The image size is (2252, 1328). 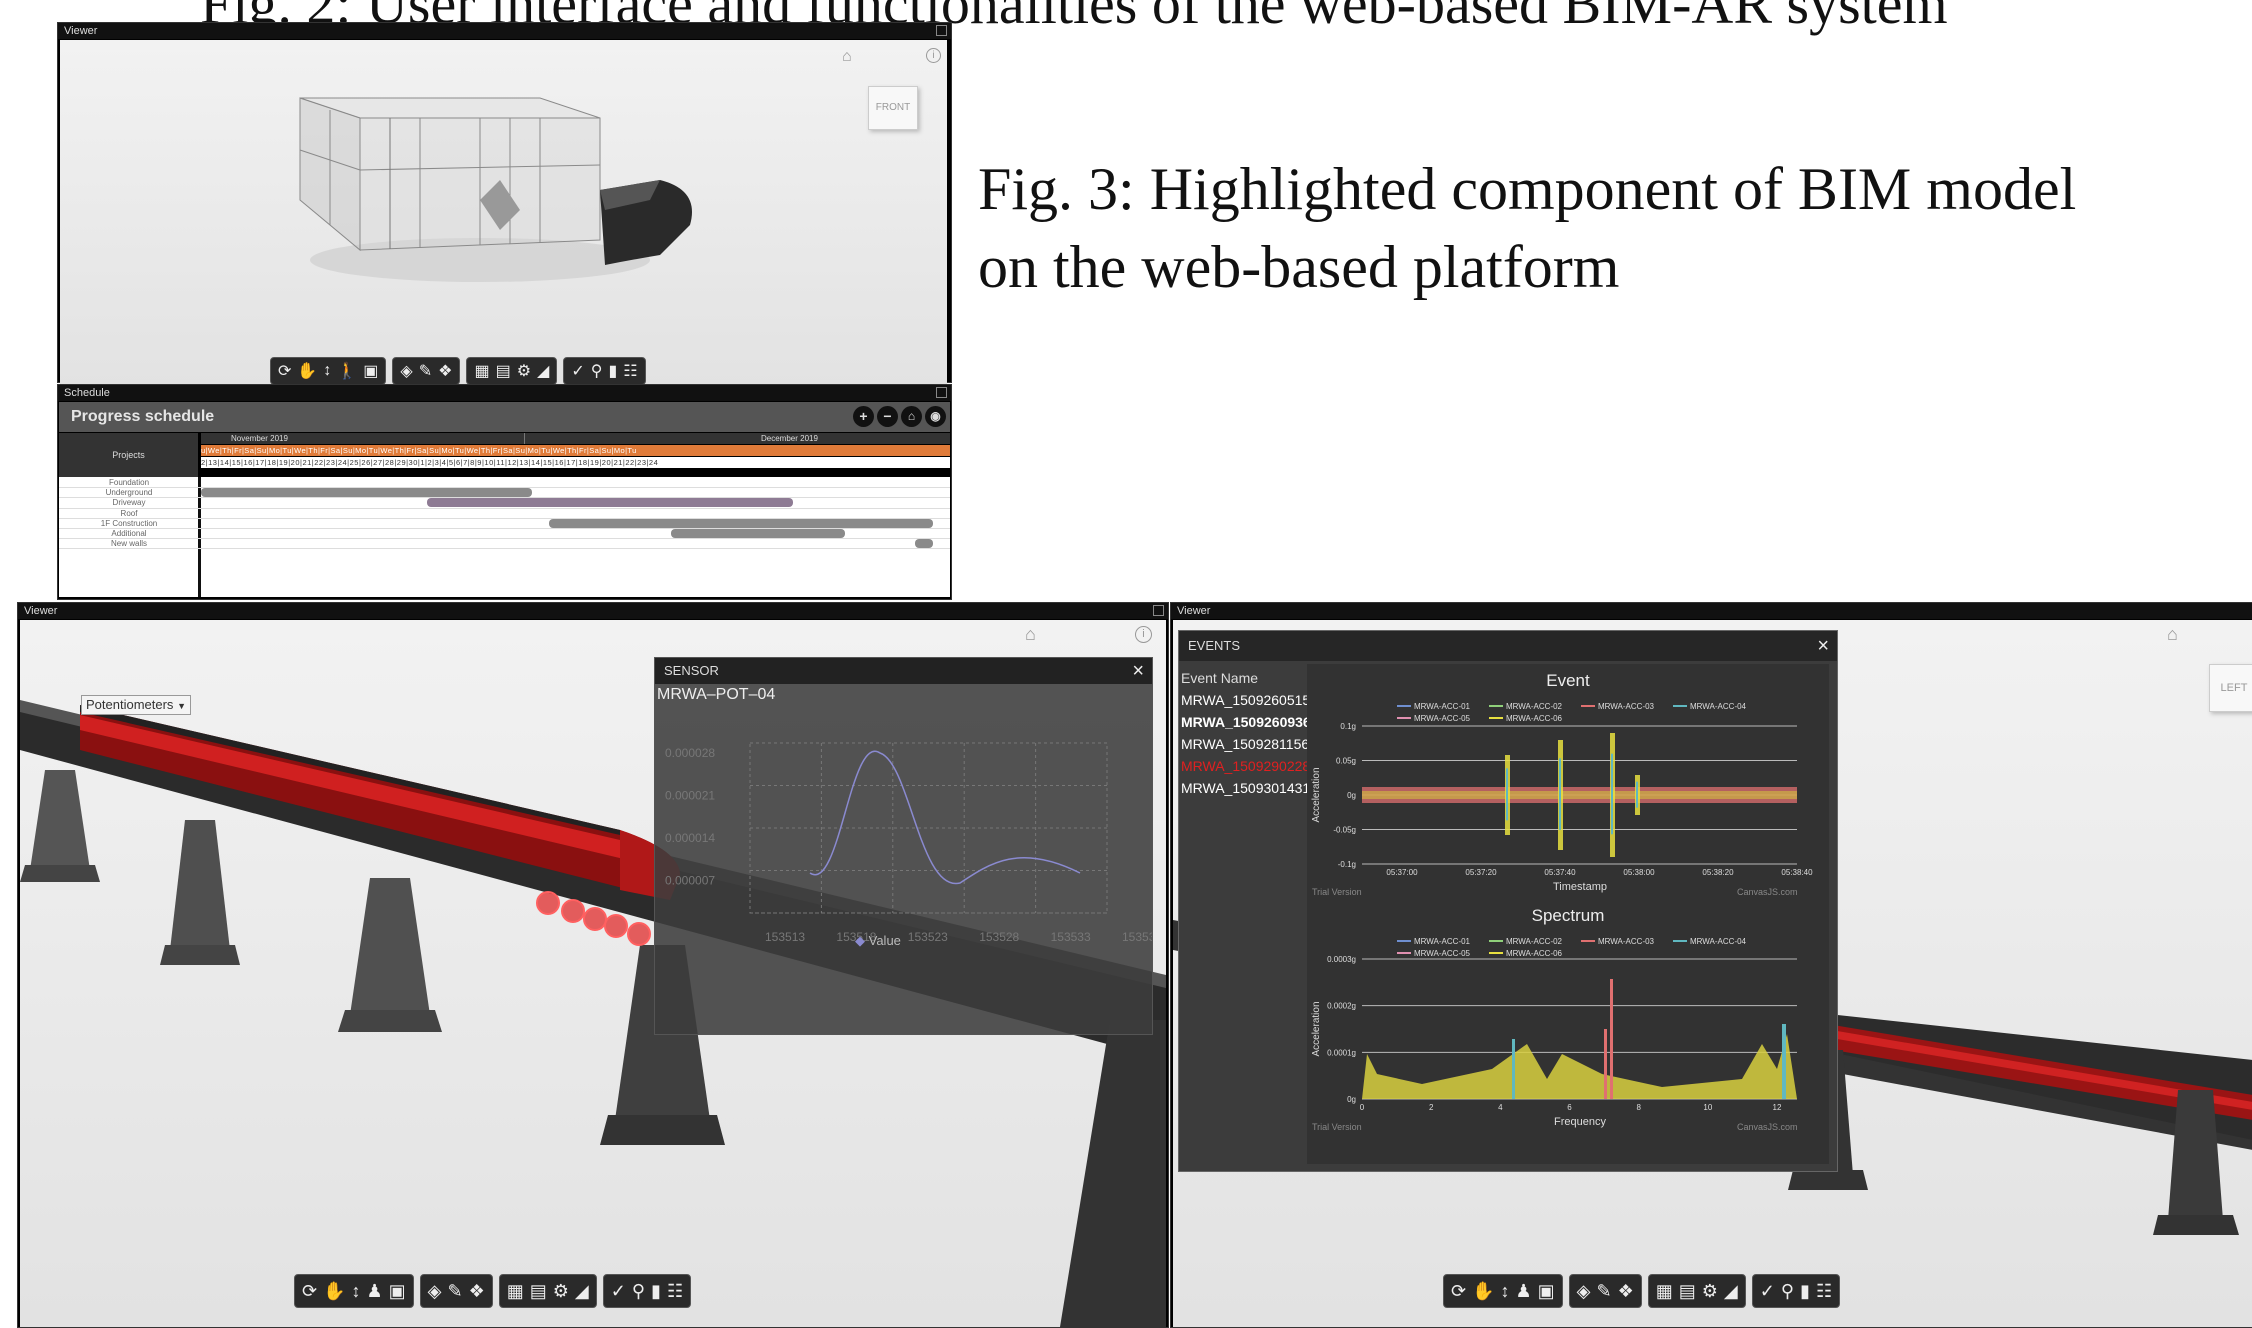 I want to click on zoom-out-icon: −, so click(x=887, y=416).